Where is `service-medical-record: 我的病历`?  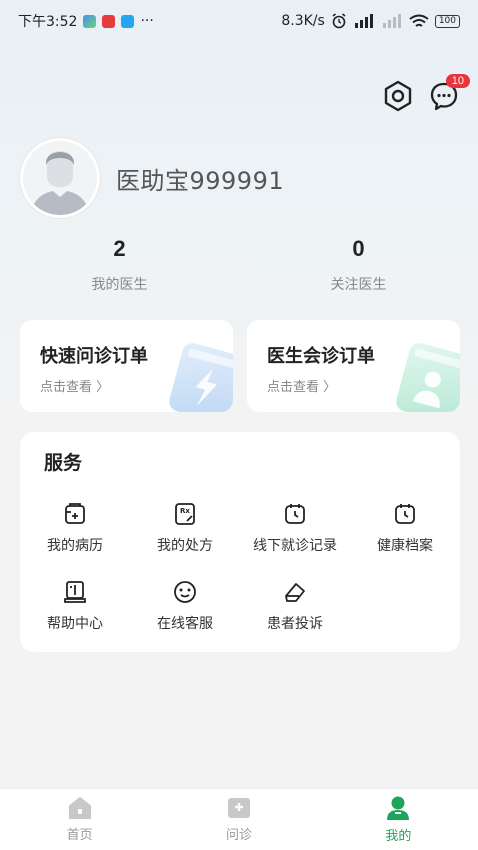
service-medical-record: 我的病历 is located at coordinates (75, 540).